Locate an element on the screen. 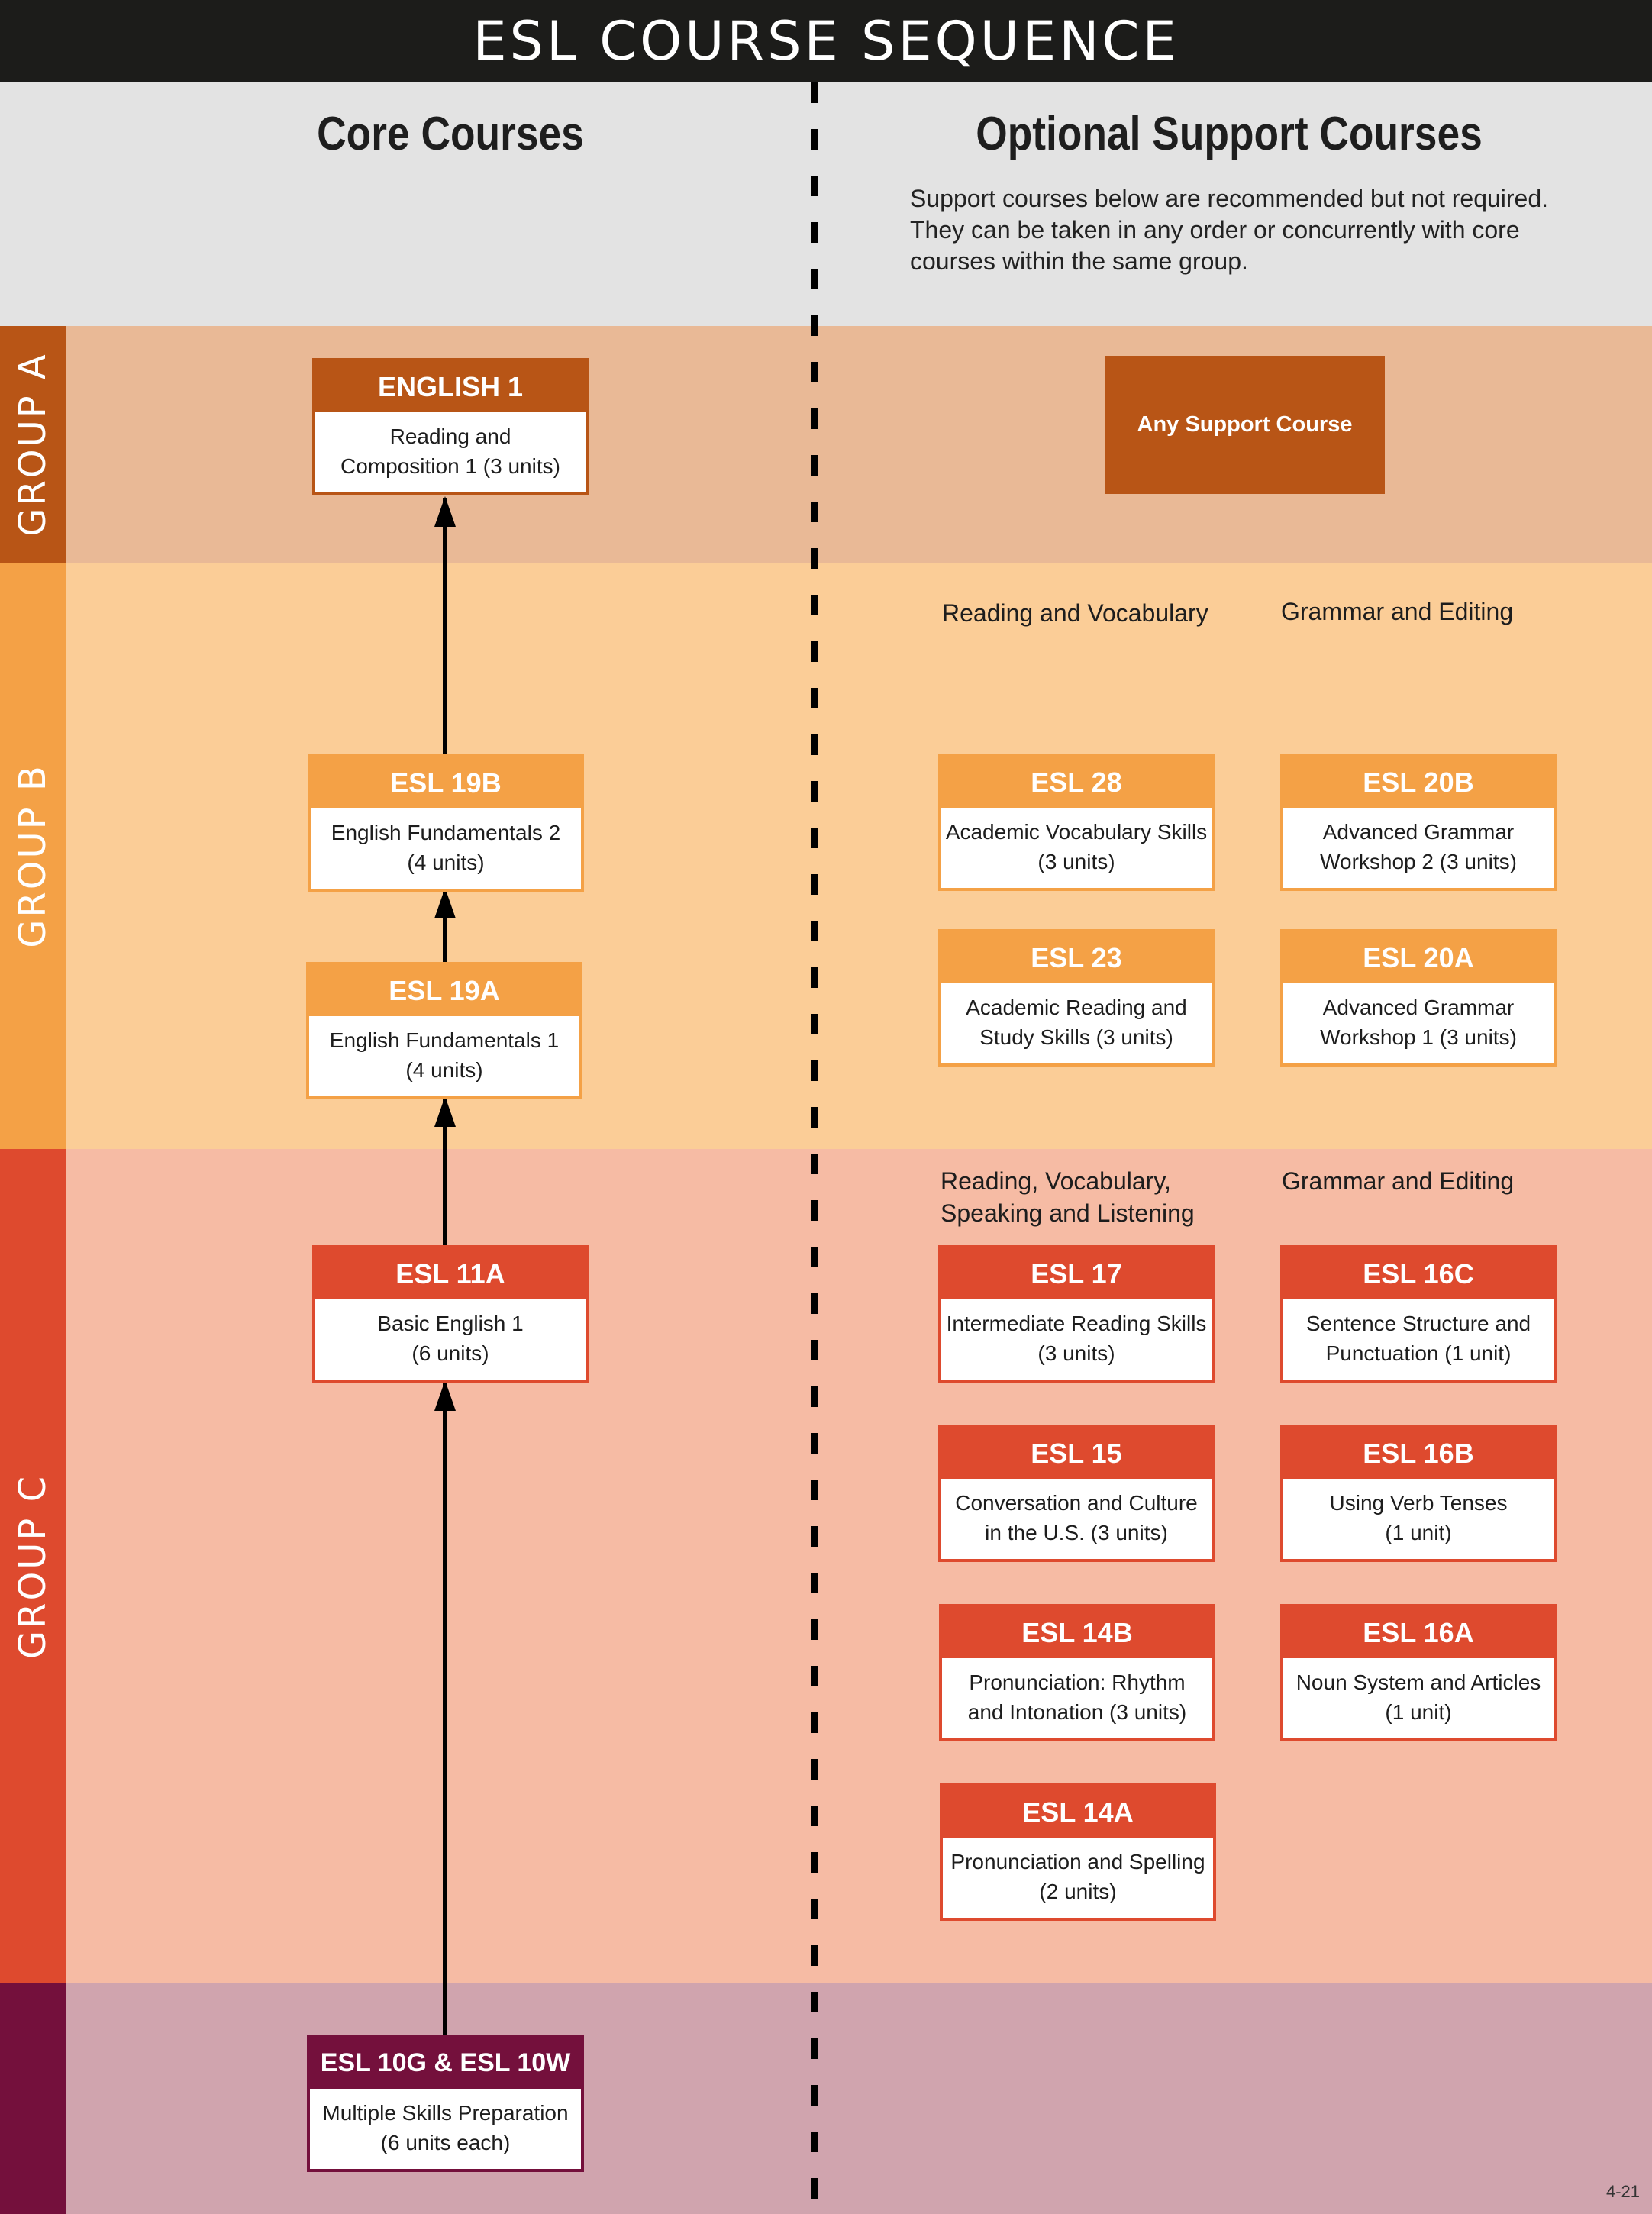 The height and width of the screenshot is (2214, 1652). course-code: ESL 11A is located at coordinates (450, 1273).